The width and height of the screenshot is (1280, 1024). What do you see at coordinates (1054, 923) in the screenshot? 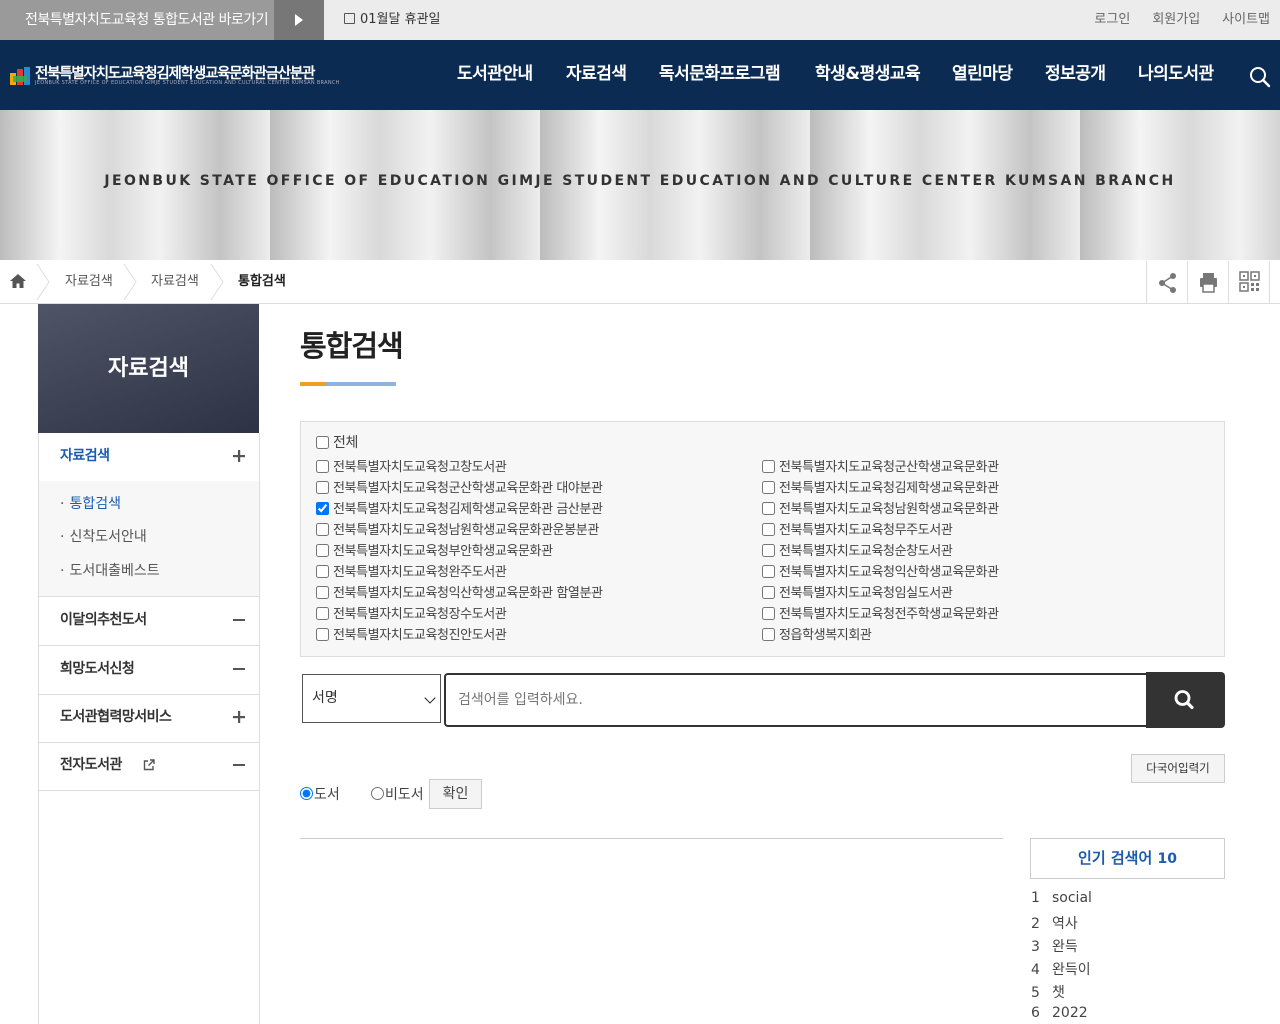
I see `popular-keyword-item: 2 역사` at bounding box center [1054, 923].